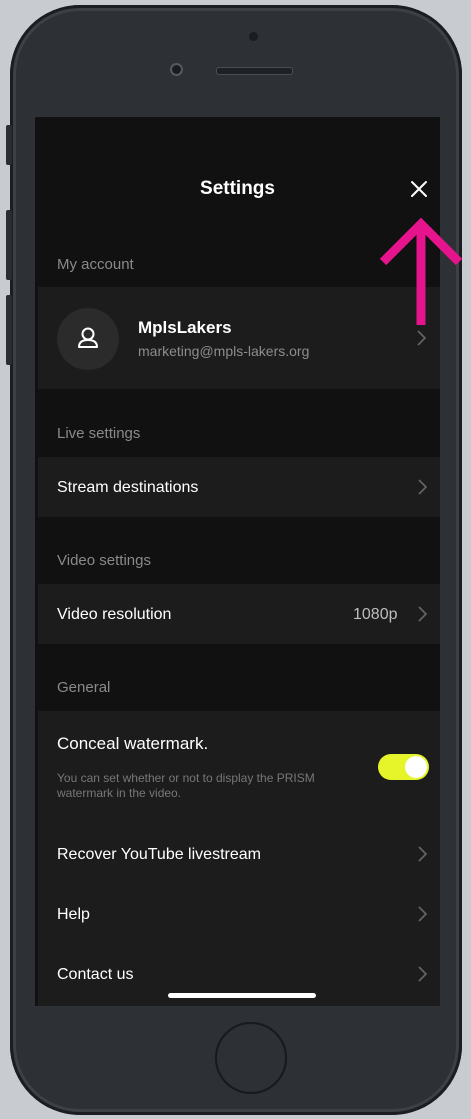 This screenshot has height=1119, width=471. What do you see at coordinates (253, 36) in the screenshot?
I see `proximity-sensor` at bounding box center [253, 36].